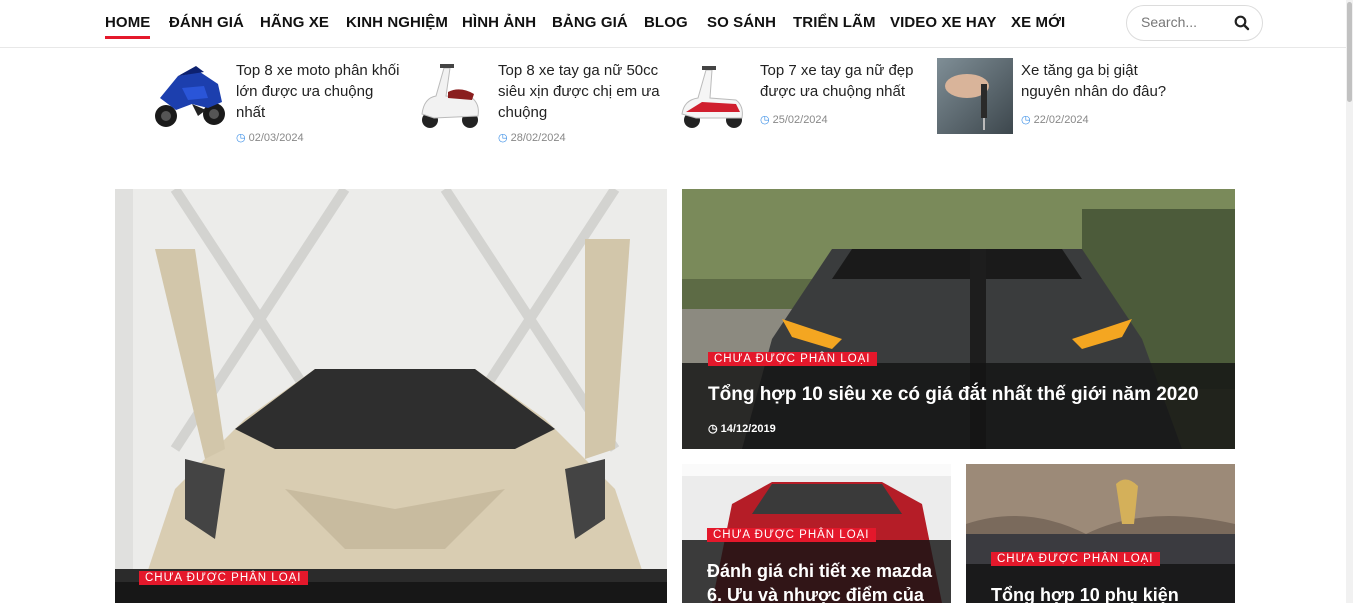 Image resolution: width=1353 pixels, height=603 pixels. Describe the element at coordinates (1100, 533) in the screenshot. I see `featured-bottom-right-card: CHƯA ĐƯỢC PHÂN LOẠI Tổng hợp 10 phụ kiện` at that location.